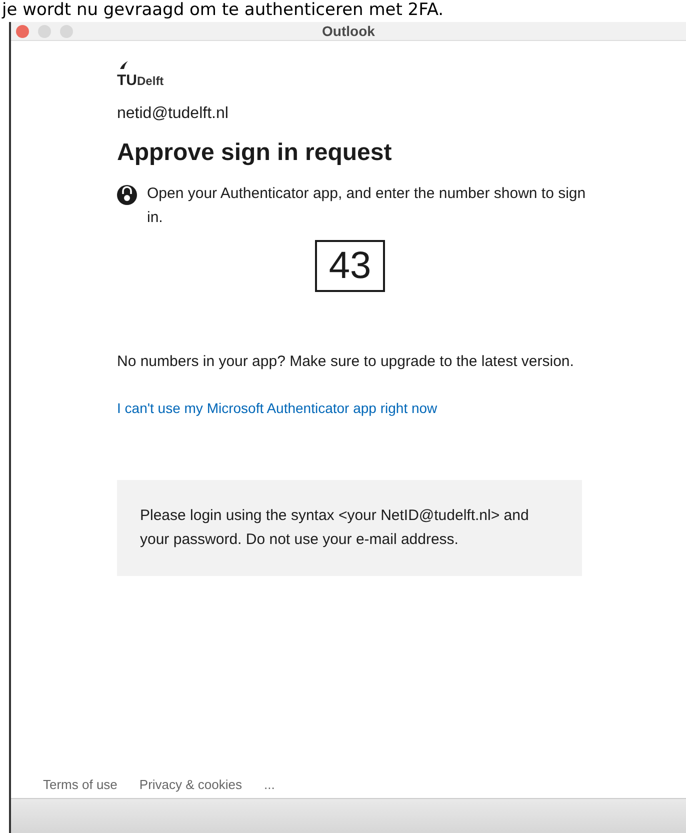  Describe the element at coordinates (254, 153) in the screenshot. I see `heading: Approve sign in request` at that location.